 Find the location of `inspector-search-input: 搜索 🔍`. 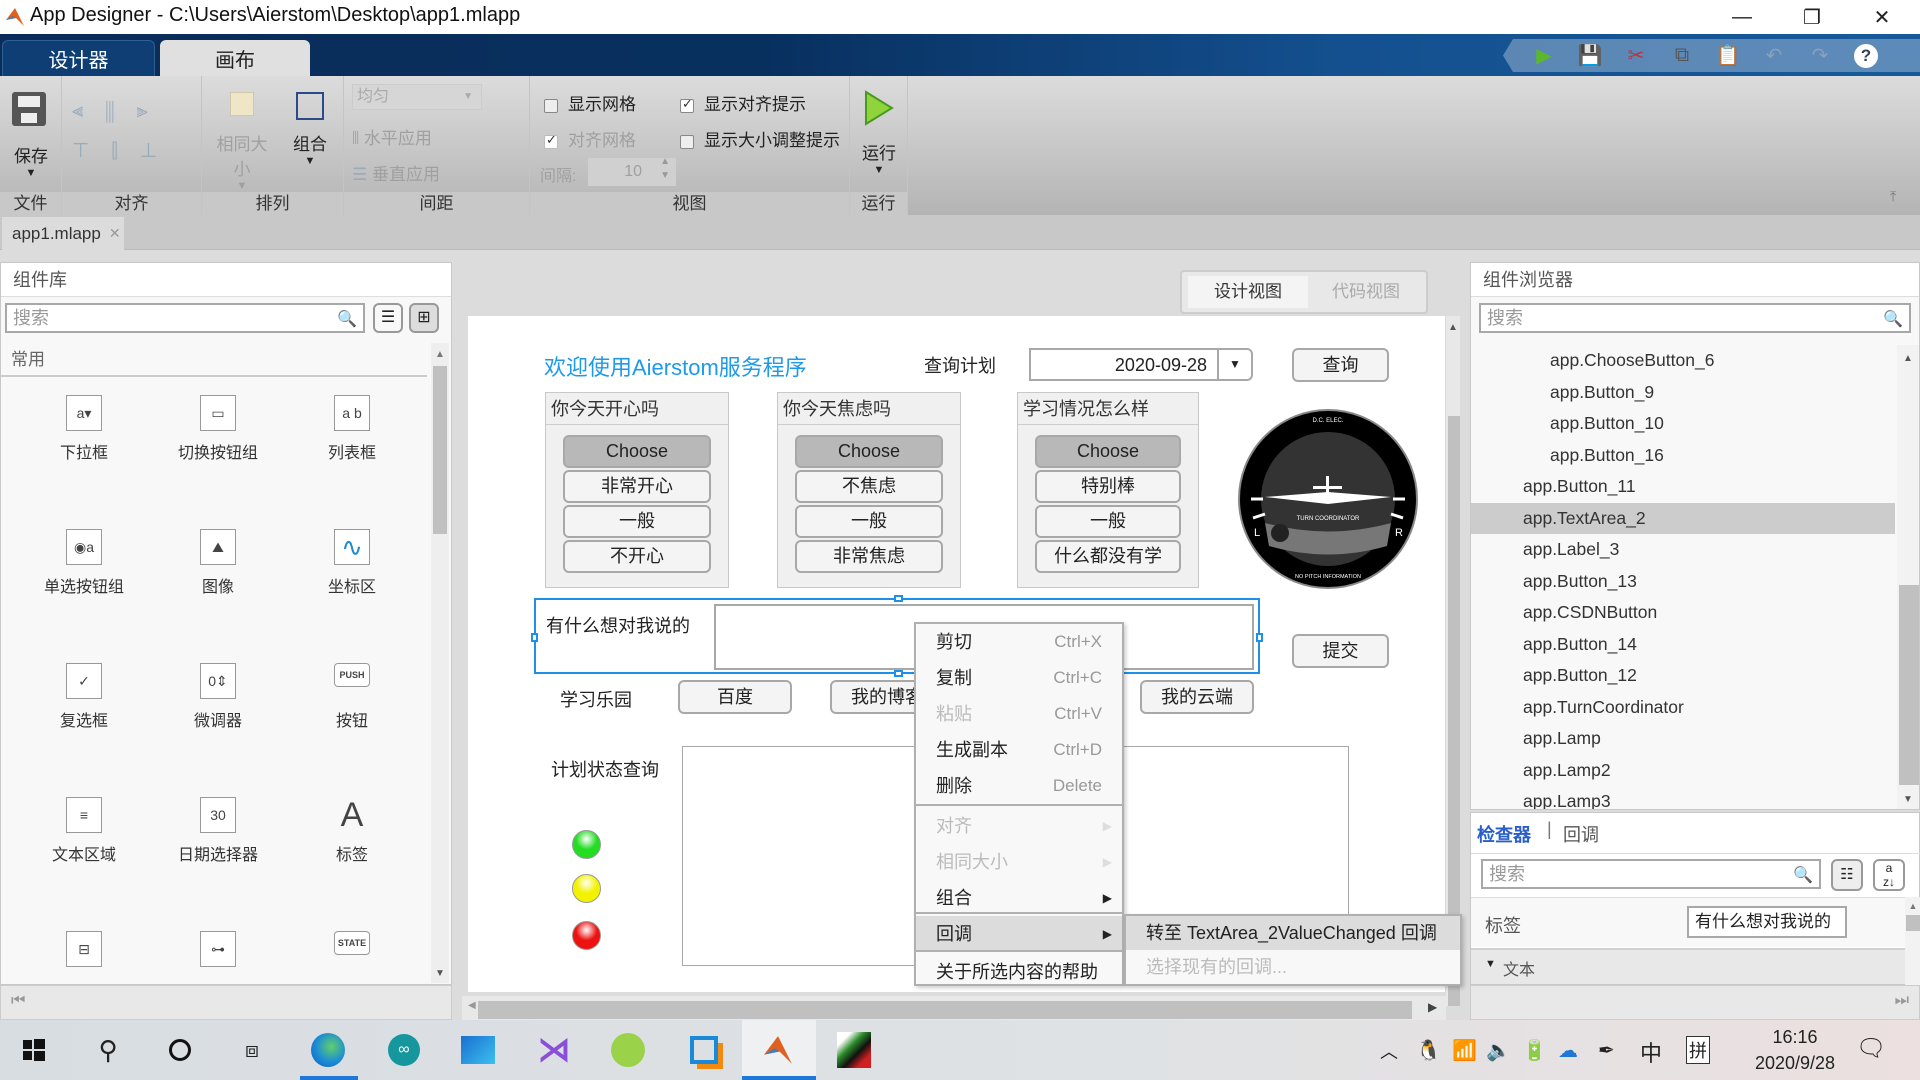

inspector-search-input: 搜索 🔍 is located at coordinates (1651, 874).